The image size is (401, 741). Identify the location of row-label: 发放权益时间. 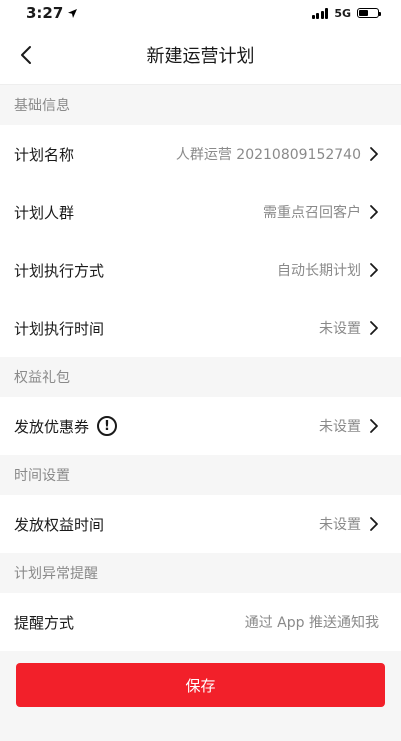
(59, 524).